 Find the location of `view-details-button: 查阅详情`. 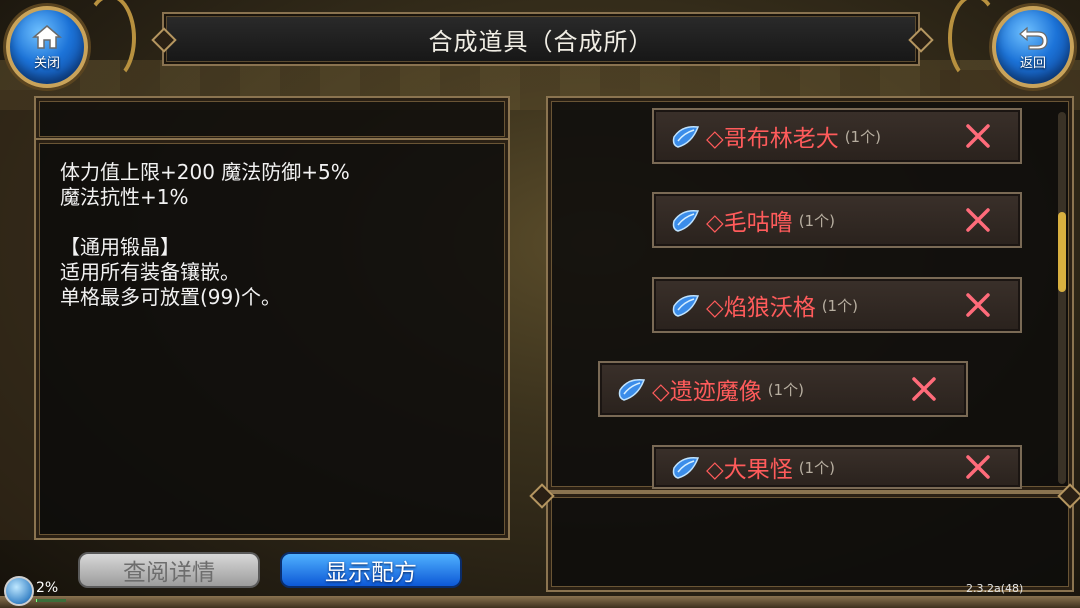

view-details-button: 查阅详情 is located at coordinates (169, 570).